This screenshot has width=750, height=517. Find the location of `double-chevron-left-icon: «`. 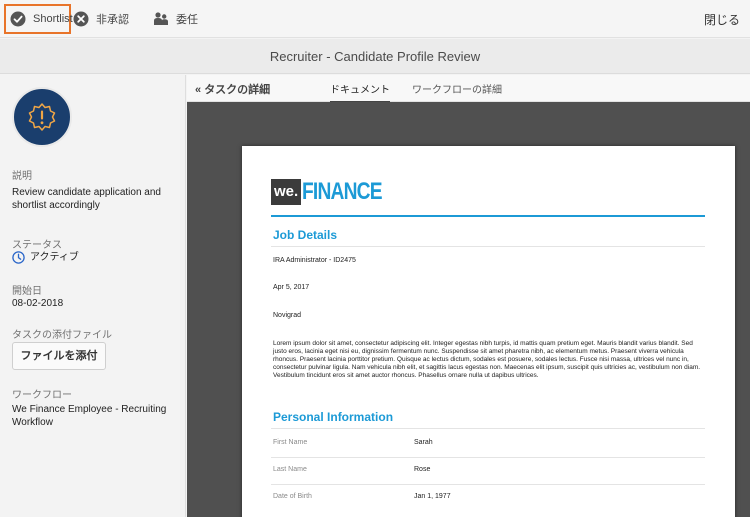

double-chevron-left-icon: « is located at coordinates (198, 90).